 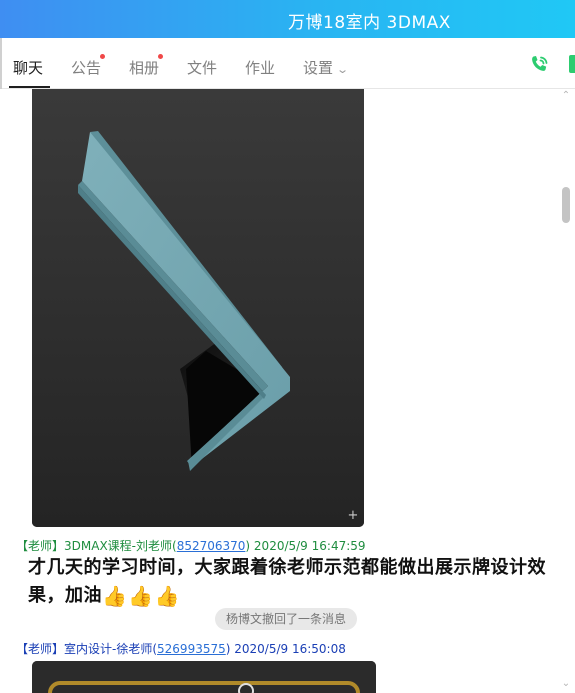 What do you see at coordinates (353, 515) in the screenshot?
I see `expand-icon: +` at bounding box center [353, 515].